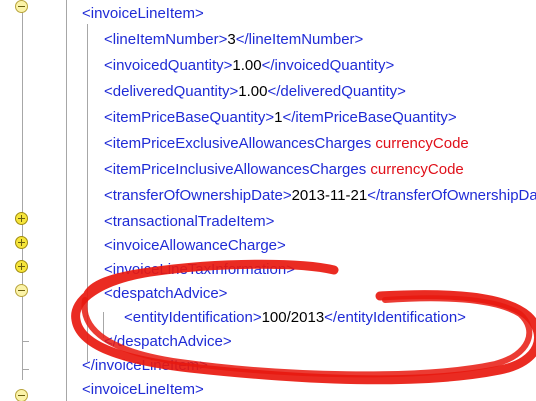  I want to click on xml-open-tag: <invoicedQuantity>, so click(168, 65).